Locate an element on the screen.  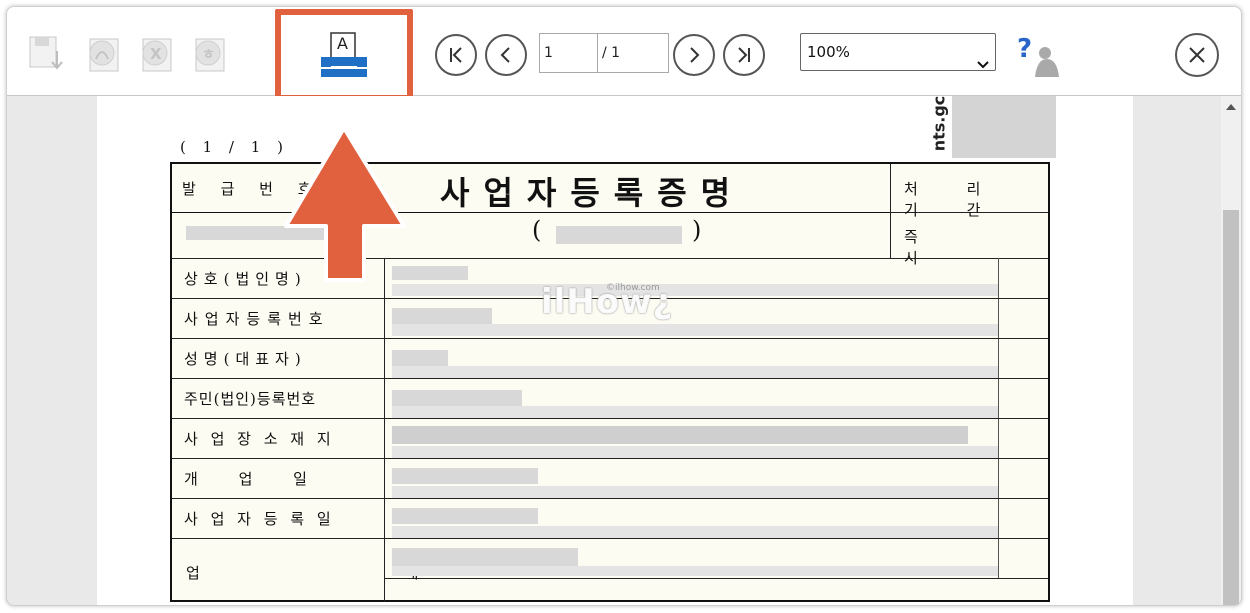
next-page-button is located at coordinates (694, 55).